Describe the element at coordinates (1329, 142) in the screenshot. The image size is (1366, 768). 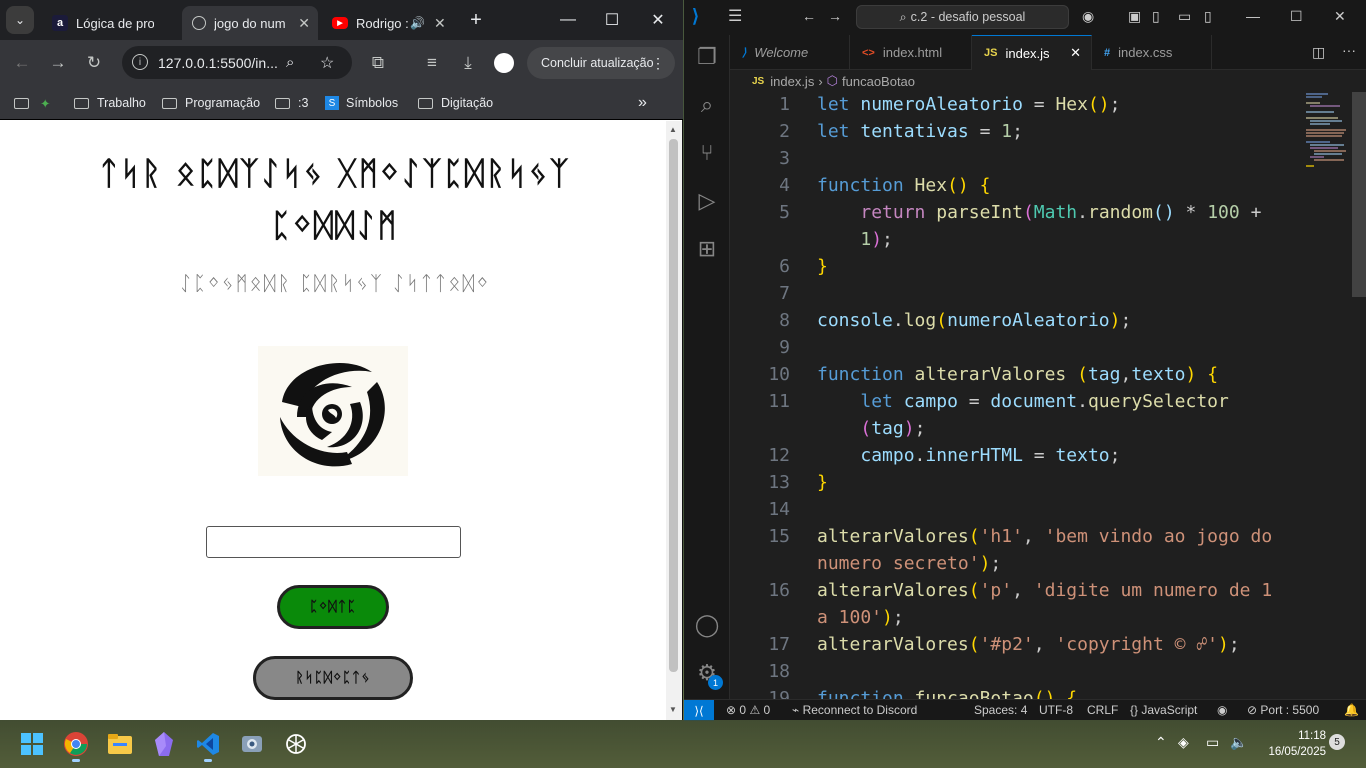
I see `minimap` at that location.